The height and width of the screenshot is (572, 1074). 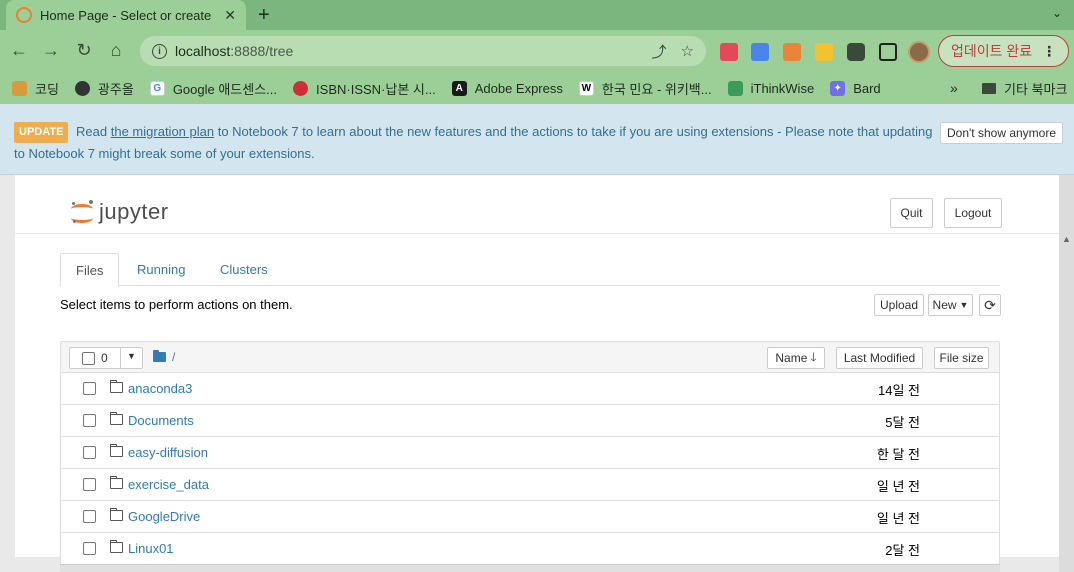 What do you see at coordinates (176, 304) in the screenshot?
I see `selection-hint: Select items to perform actions on them.` at bounding box center [176, 304].